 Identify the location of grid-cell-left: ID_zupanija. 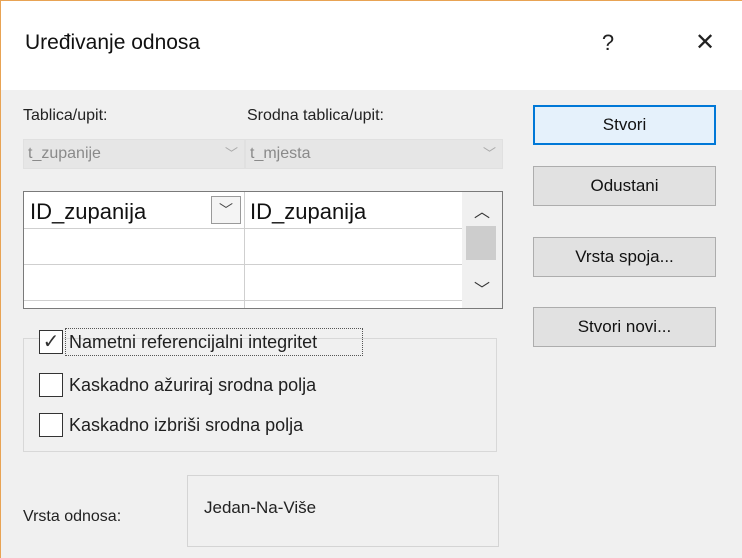
(88, 212).